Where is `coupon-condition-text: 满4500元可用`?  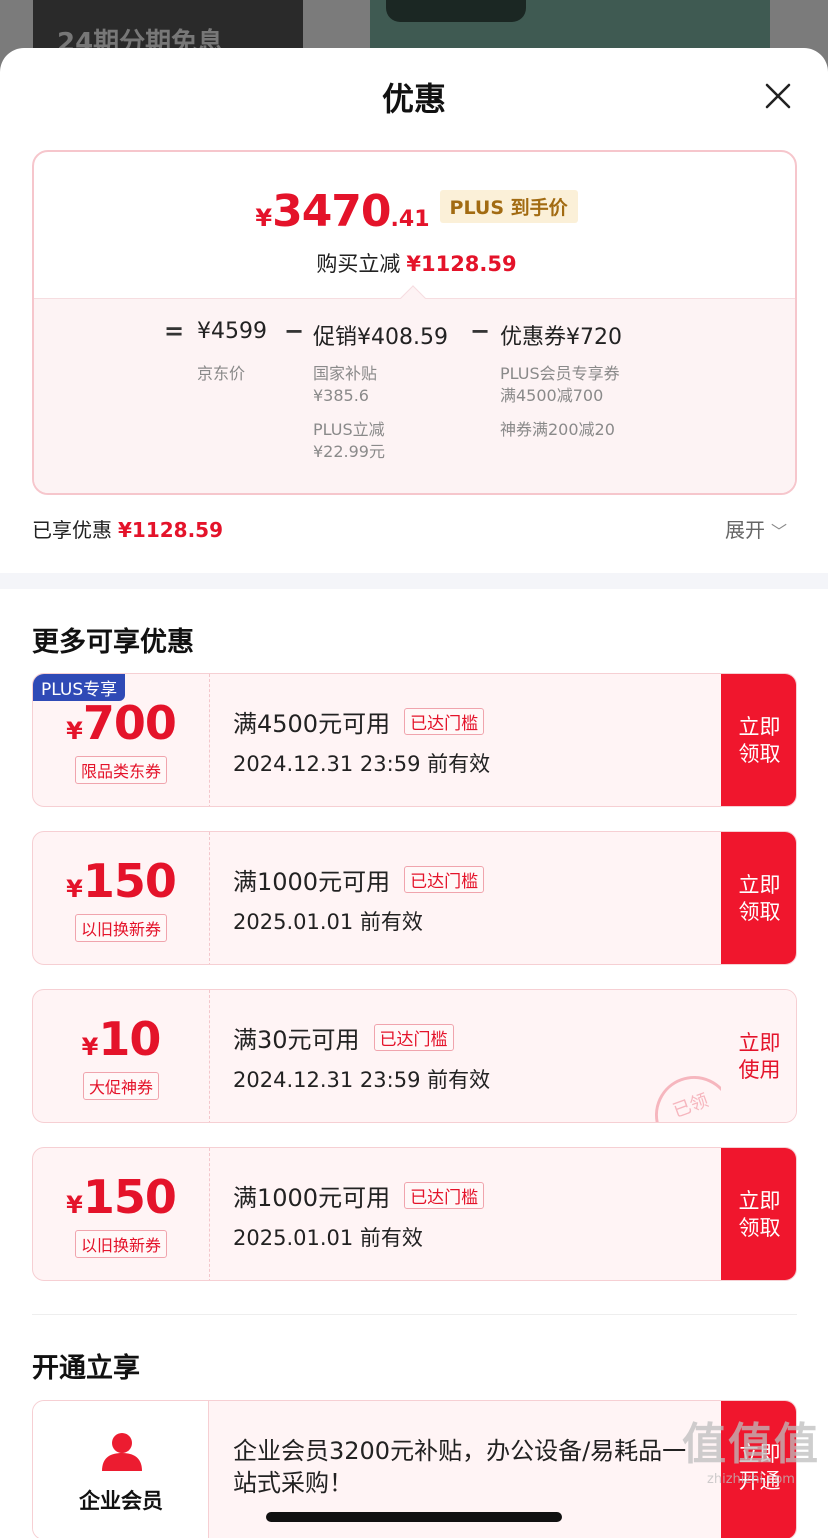 coupon-condition-text: 满4500元可用 is located at coordinates (312, 724).